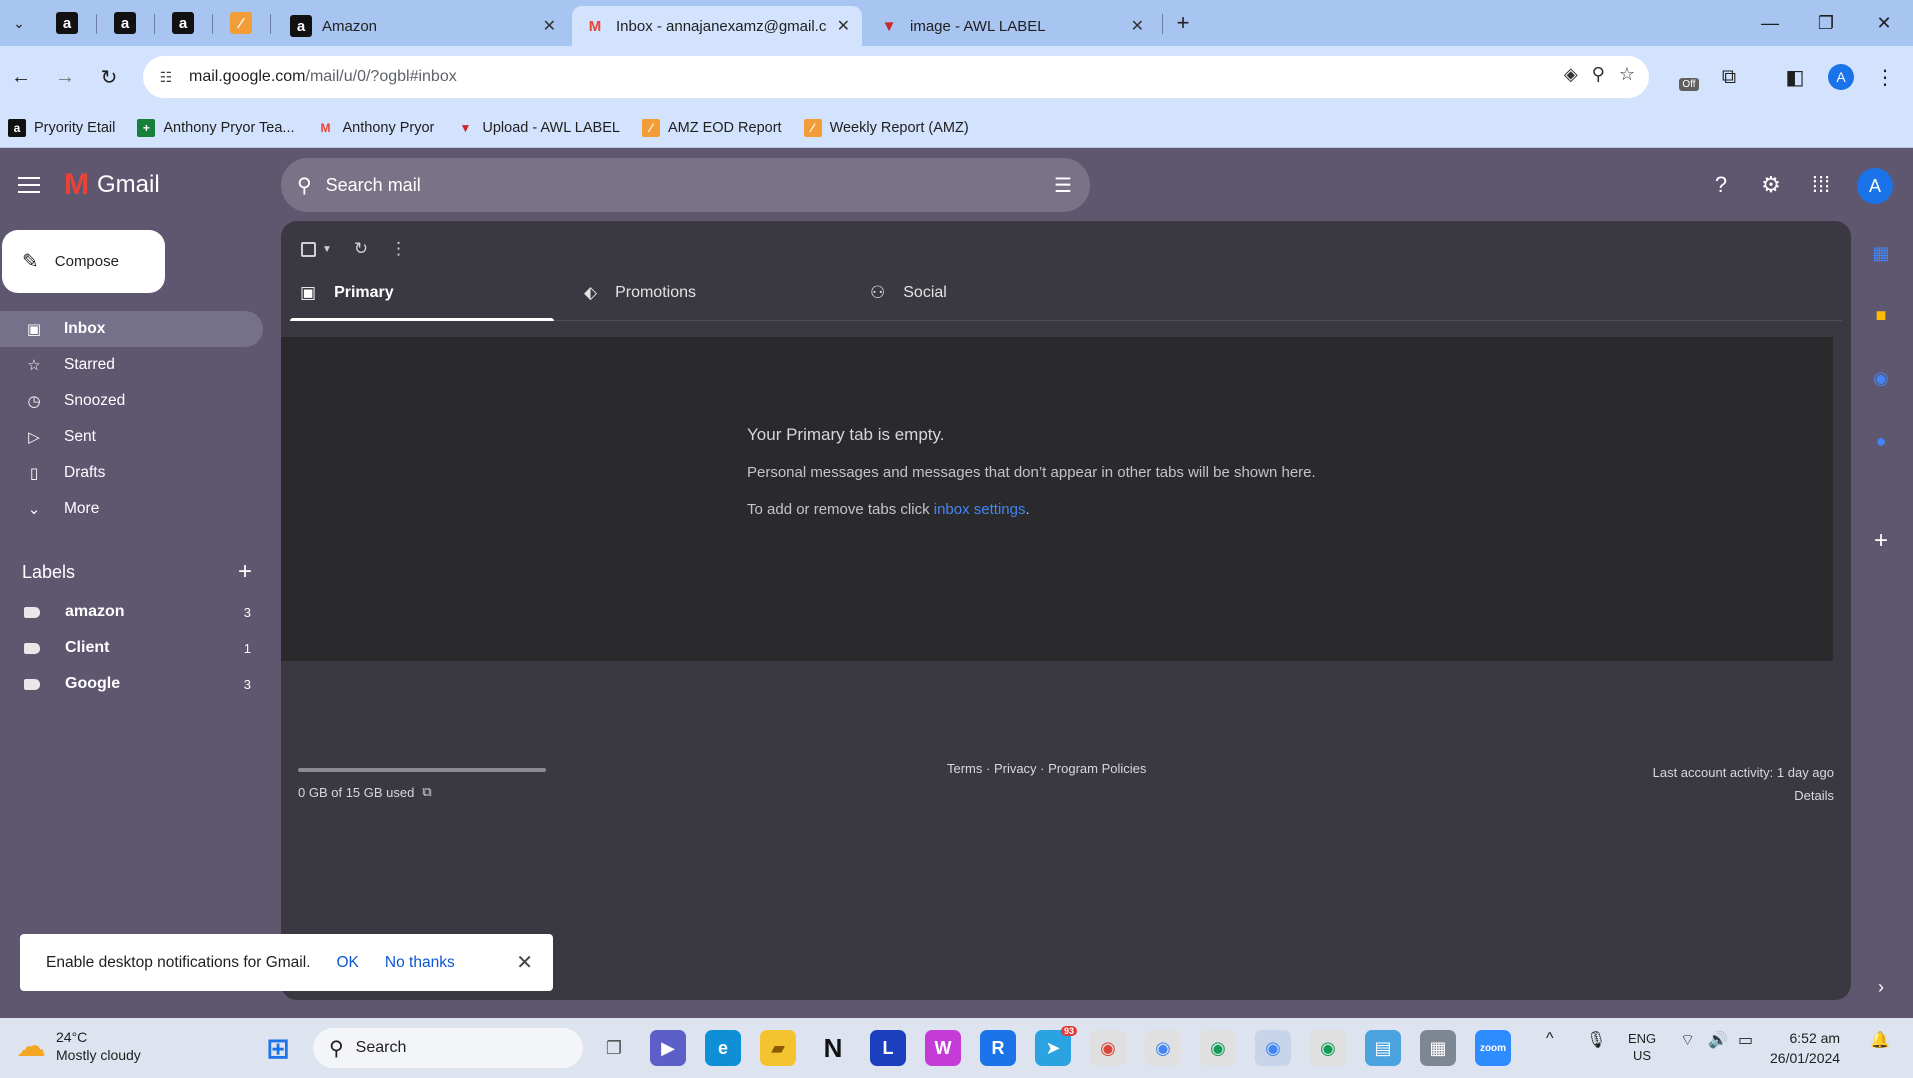  I want to click on pinned-tab-report: ⁄, so click(241, 23).